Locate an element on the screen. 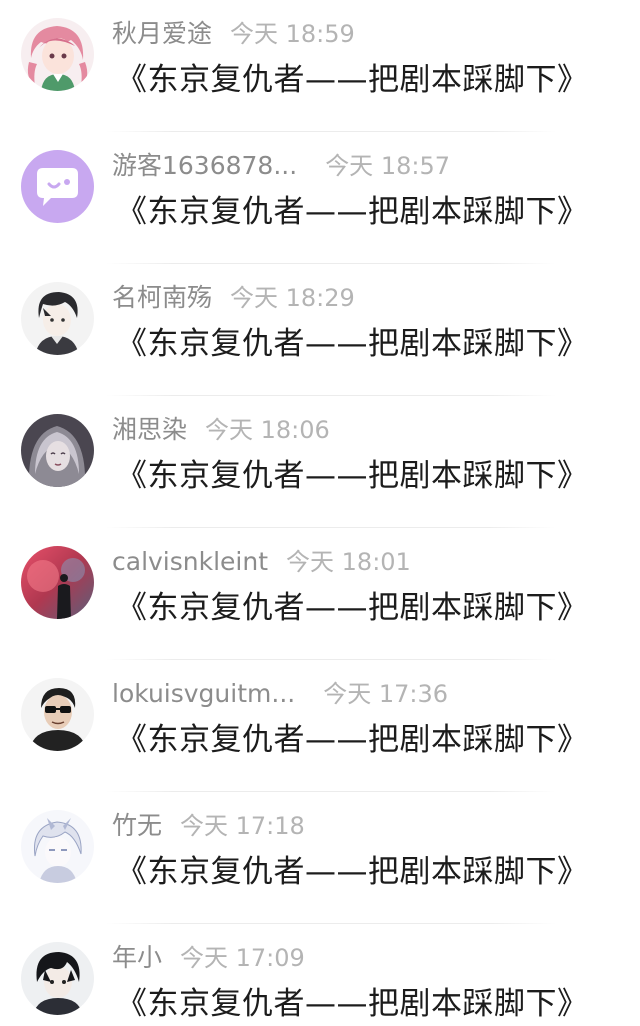 This screenshot has height=1026, width=640. username: calvisnkleint is located at coordinates (190, 562).